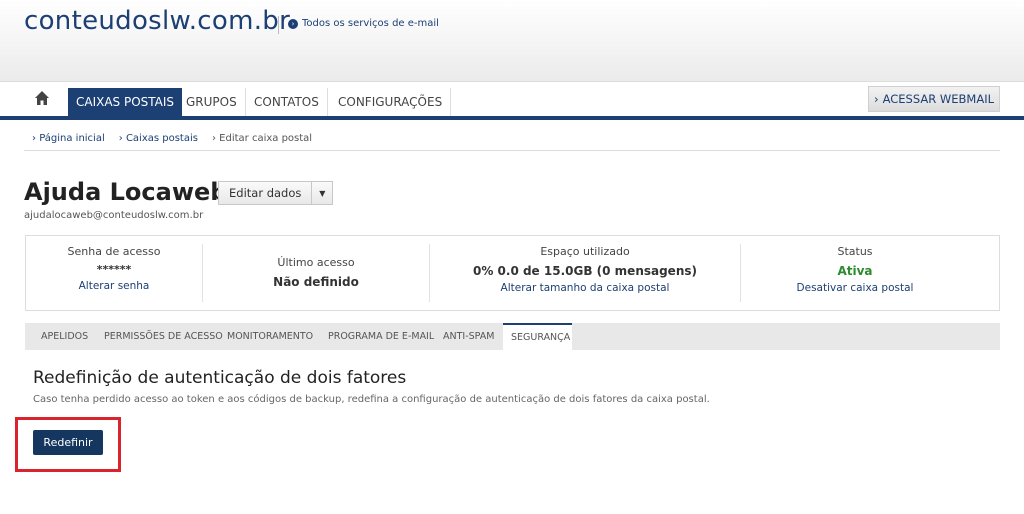 The height and width of the screenshot is (514, 1024). I want to click on all-services-link: › Todos os serviços de e-mail, so click(363, 23).